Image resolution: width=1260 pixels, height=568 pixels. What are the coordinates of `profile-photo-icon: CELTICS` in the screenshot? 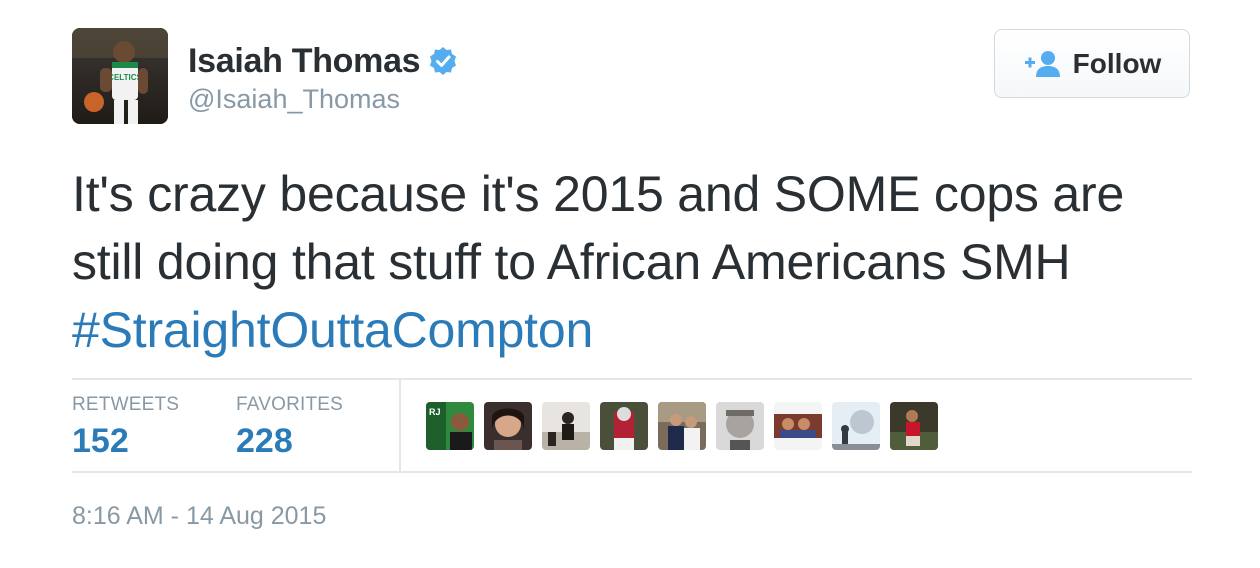 It's located at (120, 76).